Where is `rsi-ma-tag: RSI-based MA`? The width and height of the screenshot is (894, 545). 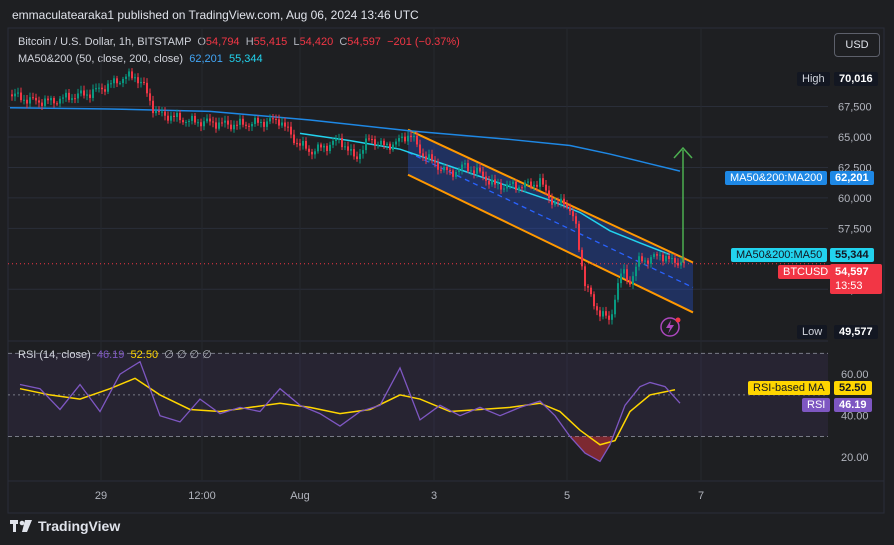 rsi-ma-tag: RSI-based MA is located at coordinates (789, 388).